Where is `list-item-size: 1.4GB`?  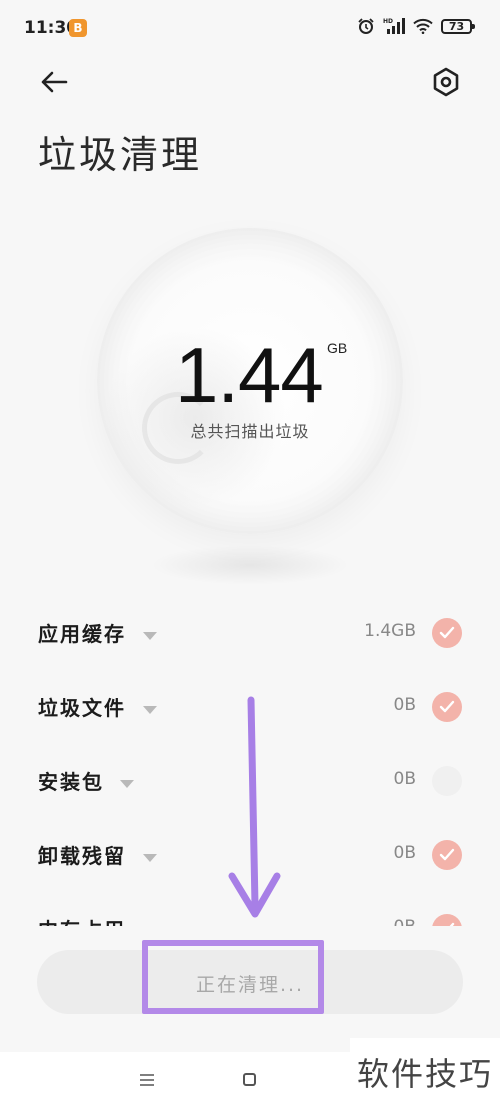 list-item-size: 1.4GB is located at coordinates (390, 631).